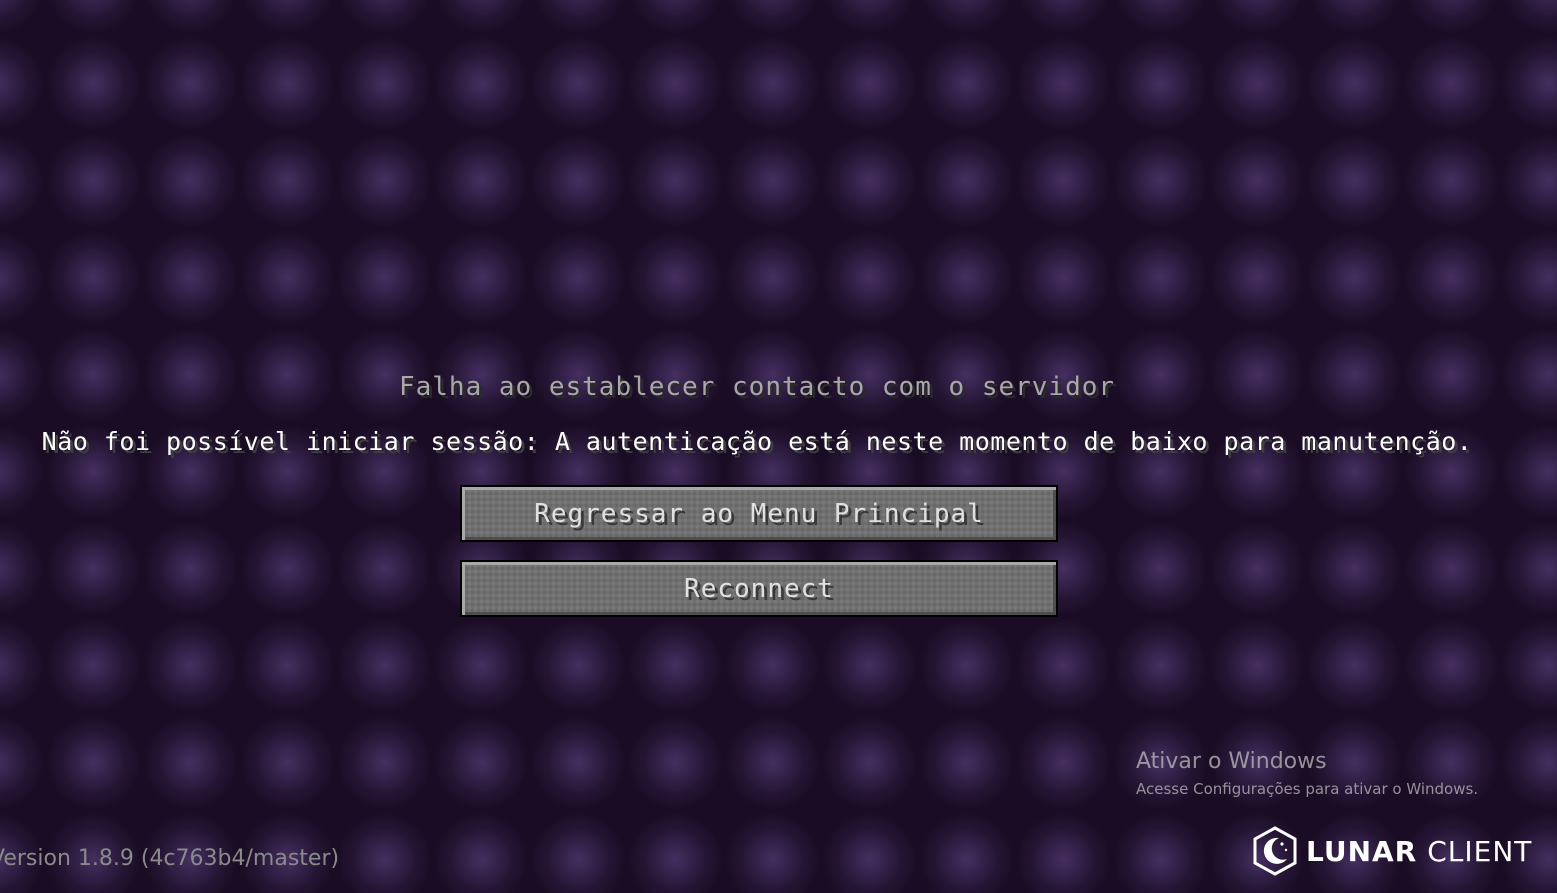 The height and width of the screenshot is (893, 1557). Describe the element at coordinates (1231, 761) in the screenshot. I see `windows-activation-title: Ativar o Windows` at that location.